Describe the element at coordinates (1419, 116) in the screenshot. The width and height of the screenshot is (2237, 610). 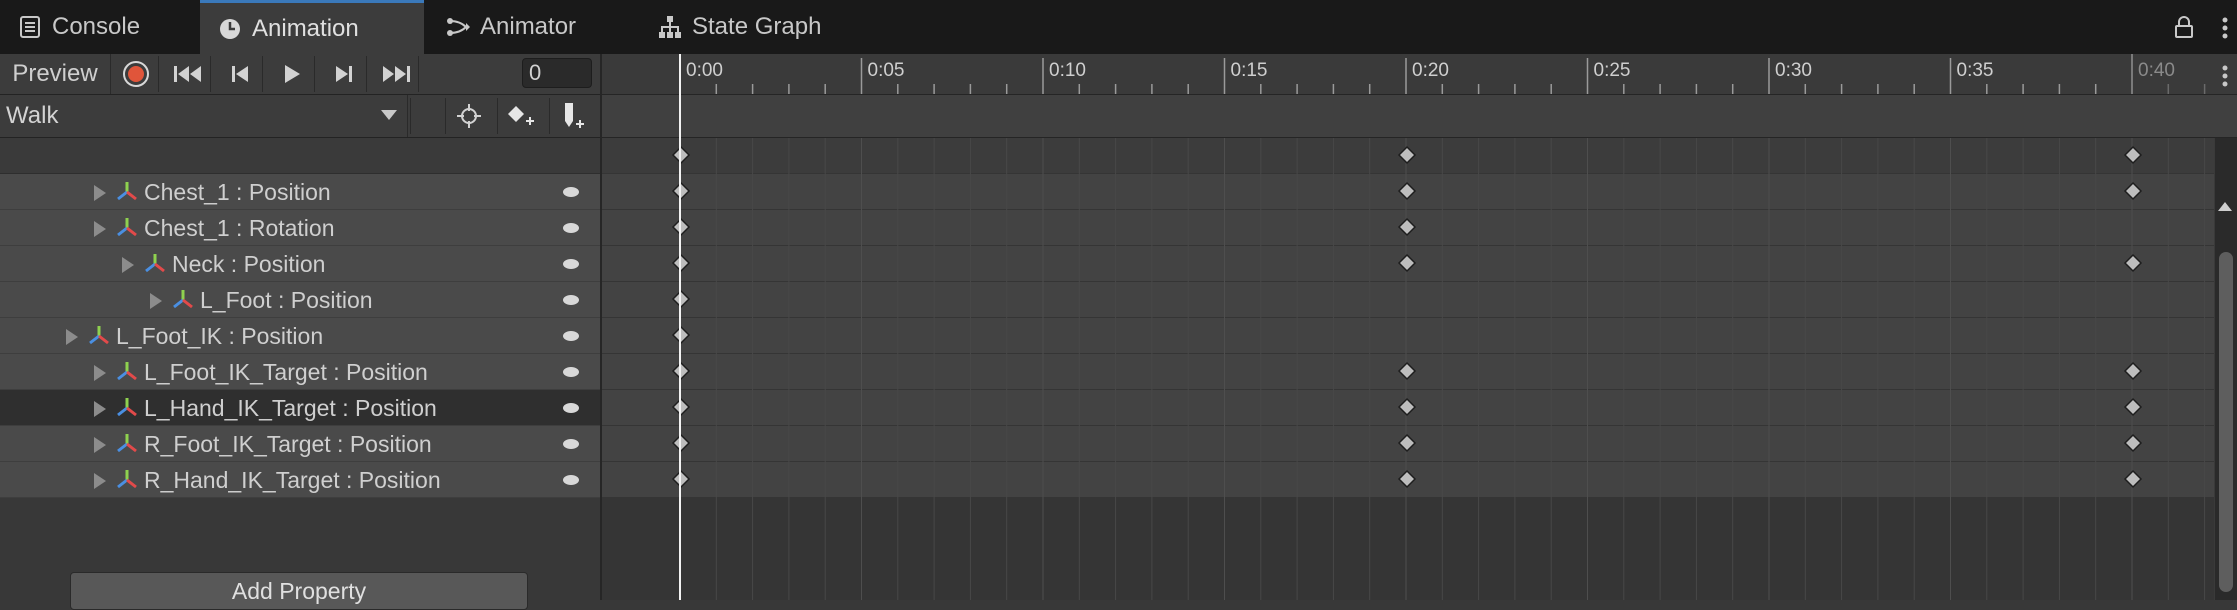
I see `event-row` at that location.